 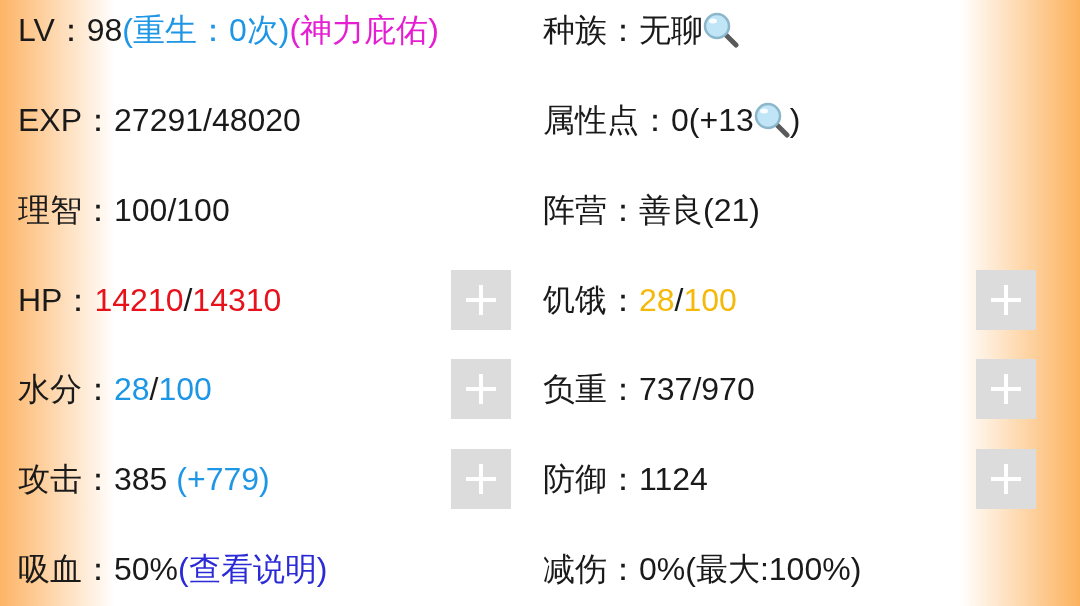 What do you see at coordinates (712, 120) in the screenshot?
I see `stat-value: 0(+13` at bounding box center [712, 120].